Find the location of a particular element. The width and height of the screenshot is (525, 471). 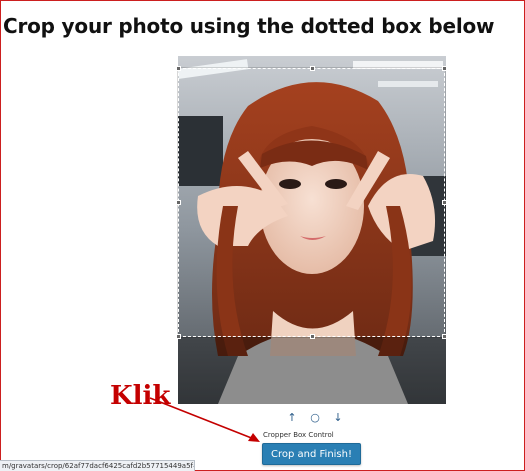

crop-handle-bottom-middle is located at coordinates (312, 336).